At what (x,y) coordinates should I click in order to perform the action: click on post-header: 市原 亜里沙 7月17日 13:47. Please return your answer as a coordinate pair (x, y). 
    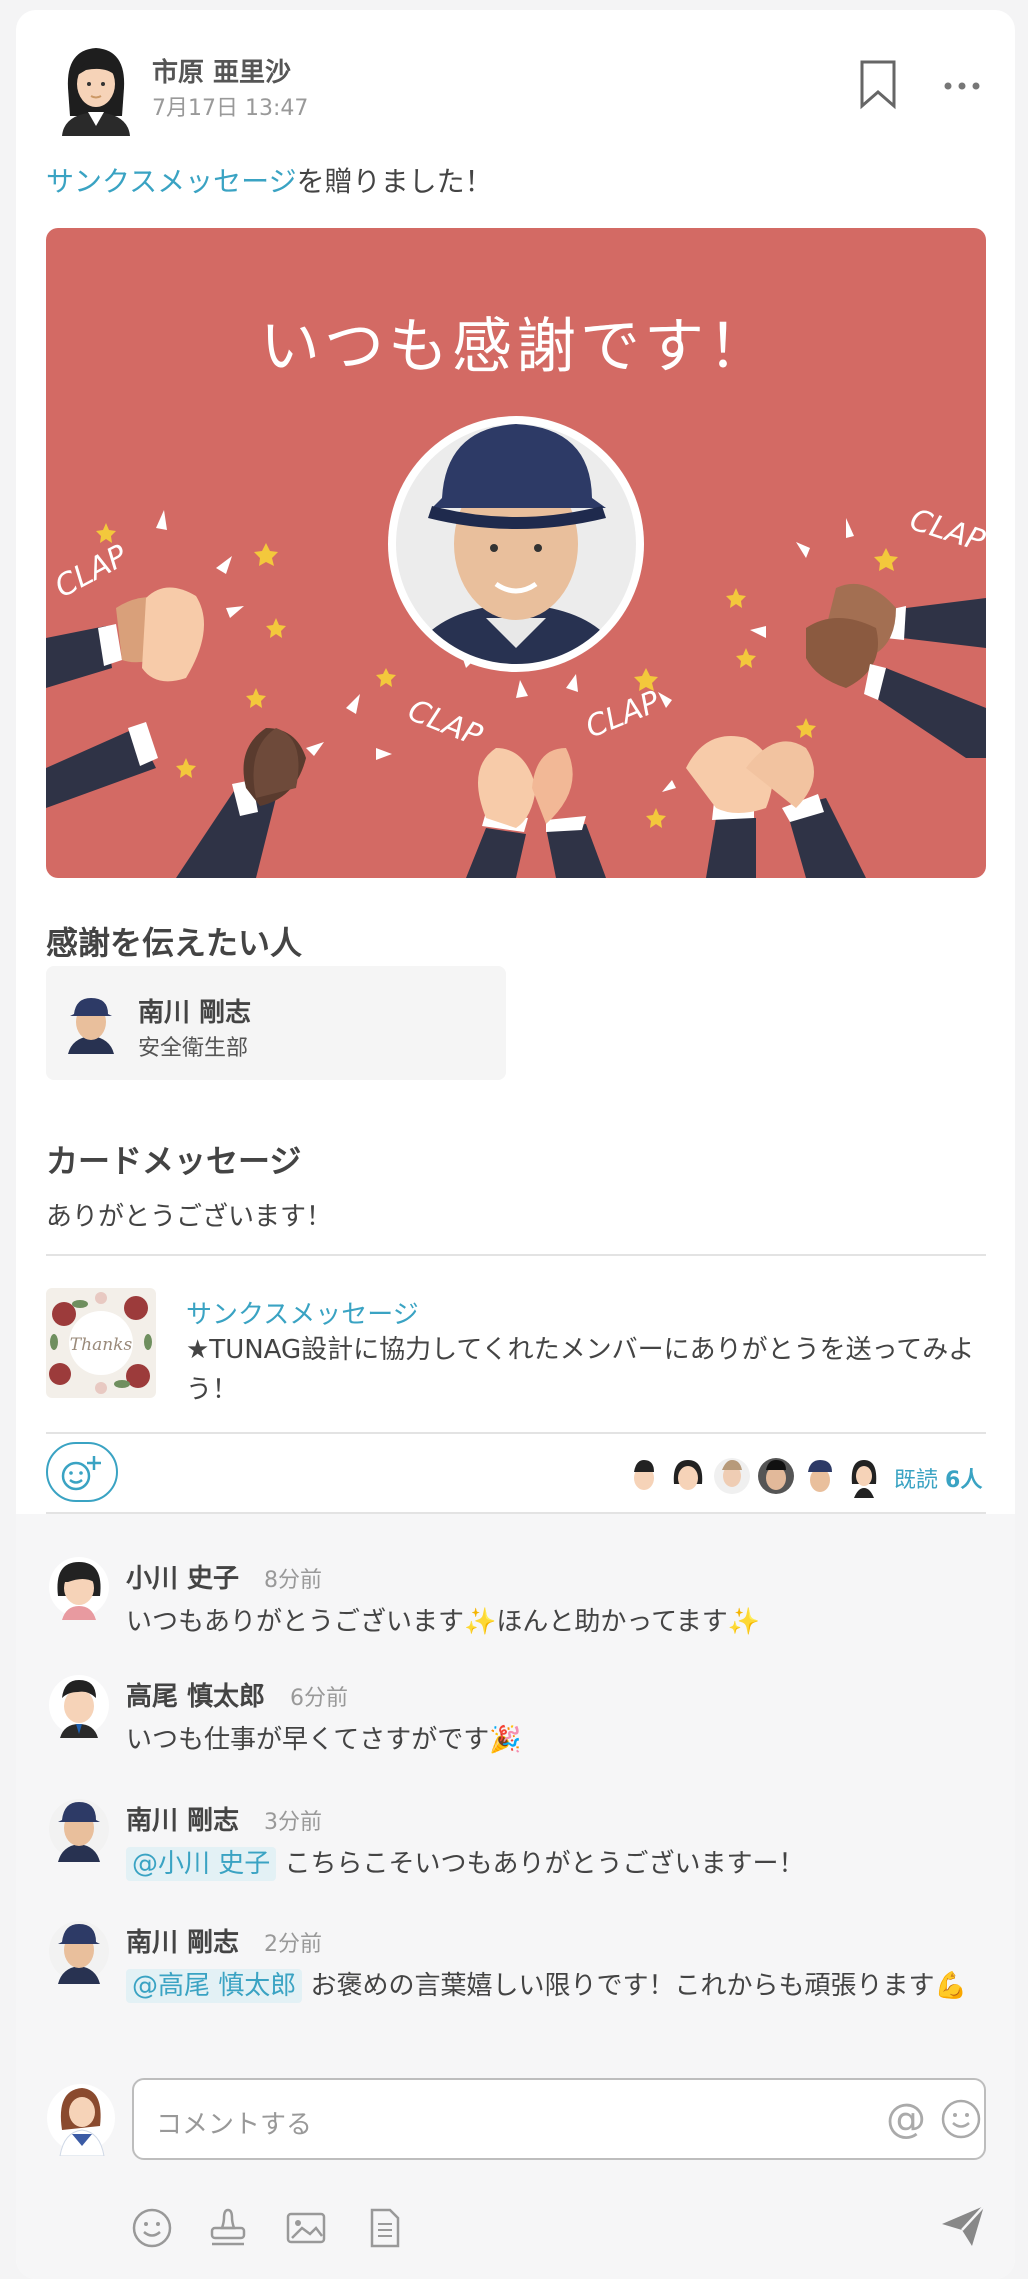
    Looking at the image, I should click on (515, 80).